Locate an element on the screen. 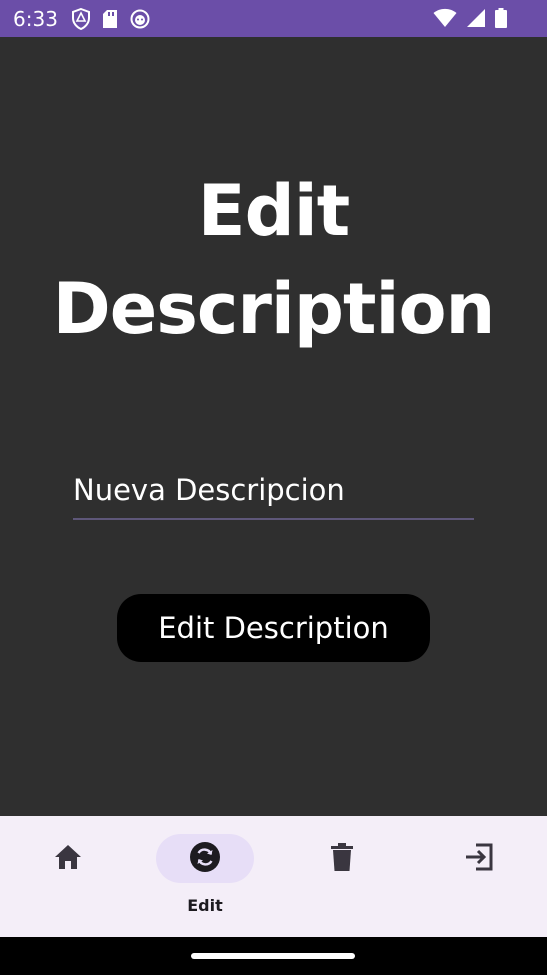  sd-card-icon is located at coordinates (110, 19).